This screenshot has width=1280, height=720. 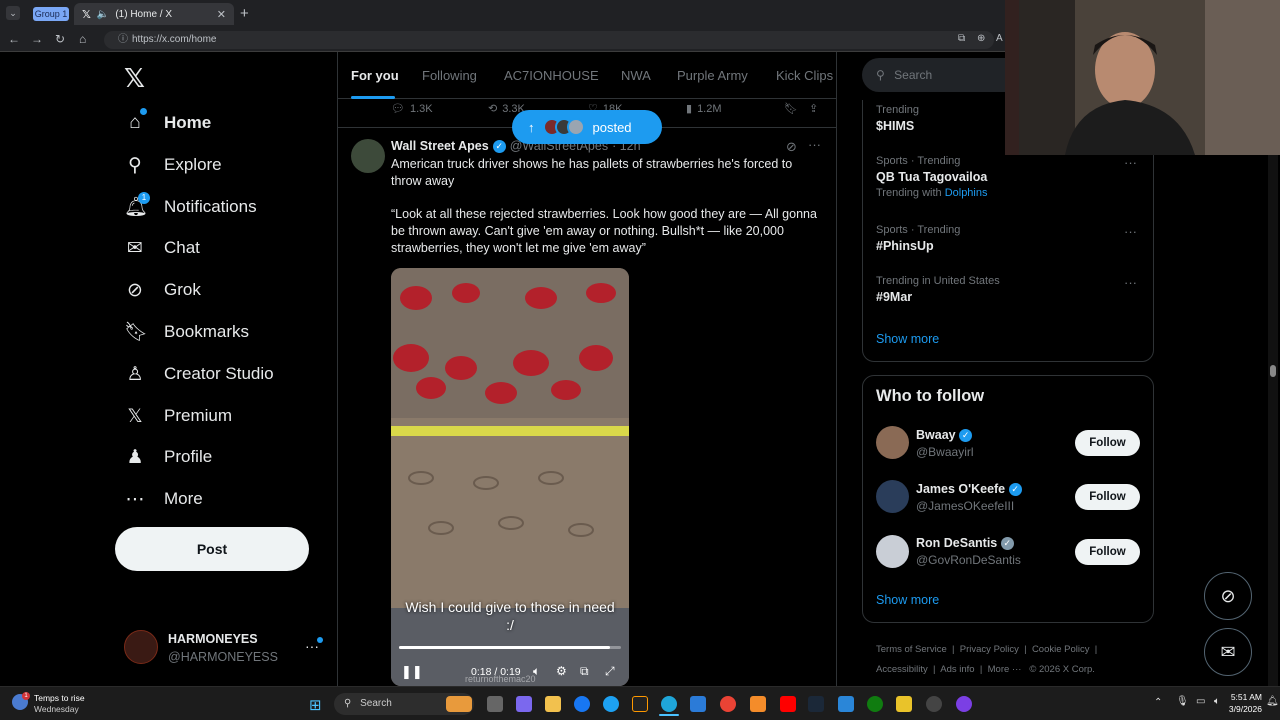 What do you see at coordinates (981, 38) in the screenshot?
I see `zoom-icon: ⊕` at bounding box center [981, 38].